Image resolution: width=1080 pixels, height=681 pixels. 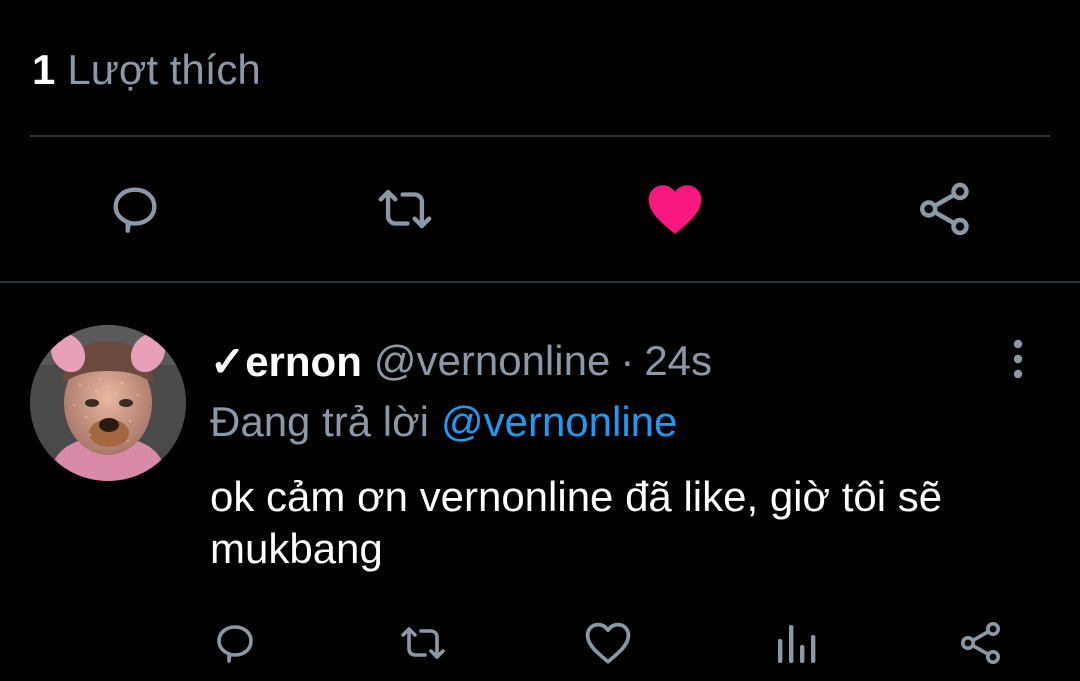 What do you see at coordinates (319, 421) in the screenshot?
I see `replying-prefix: Đang trả lời` at bounding box center [319, 421].